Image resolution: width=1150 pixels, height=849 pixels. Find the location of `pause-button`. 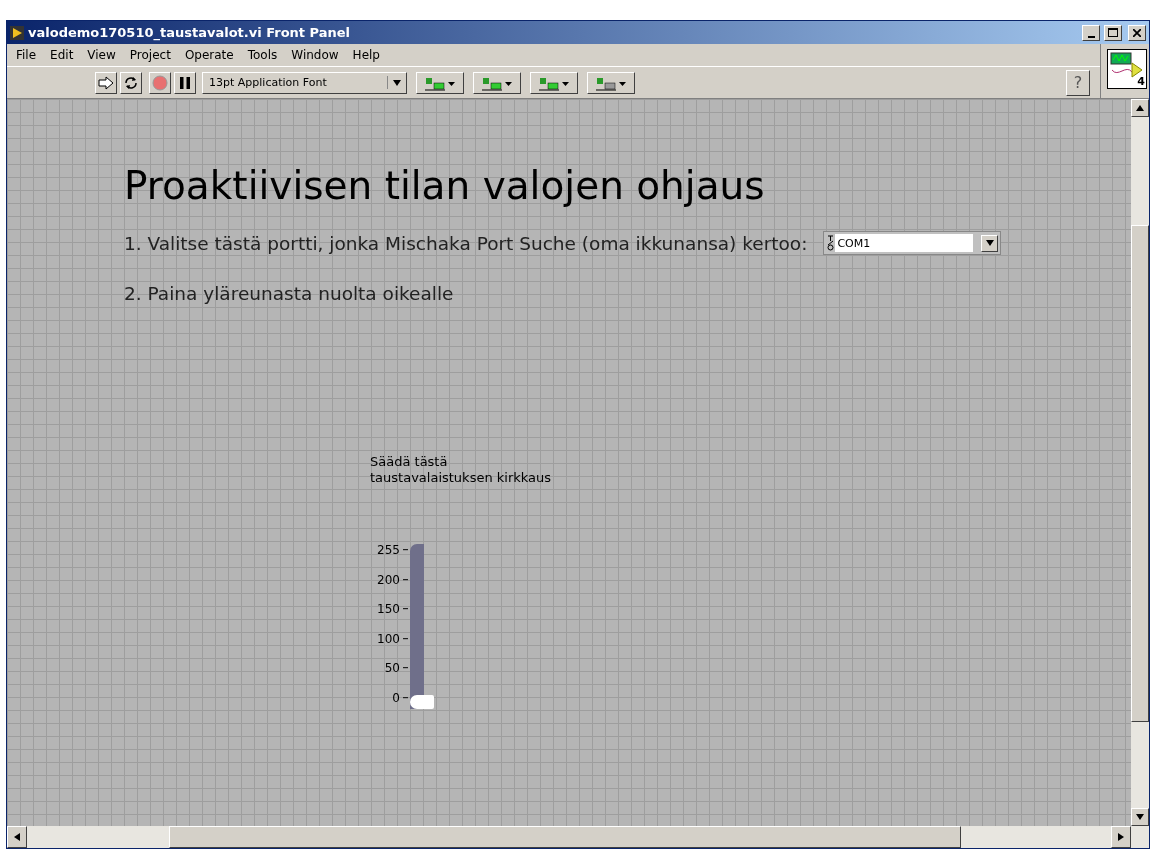

pause-button is located at coordinates (185, 82).